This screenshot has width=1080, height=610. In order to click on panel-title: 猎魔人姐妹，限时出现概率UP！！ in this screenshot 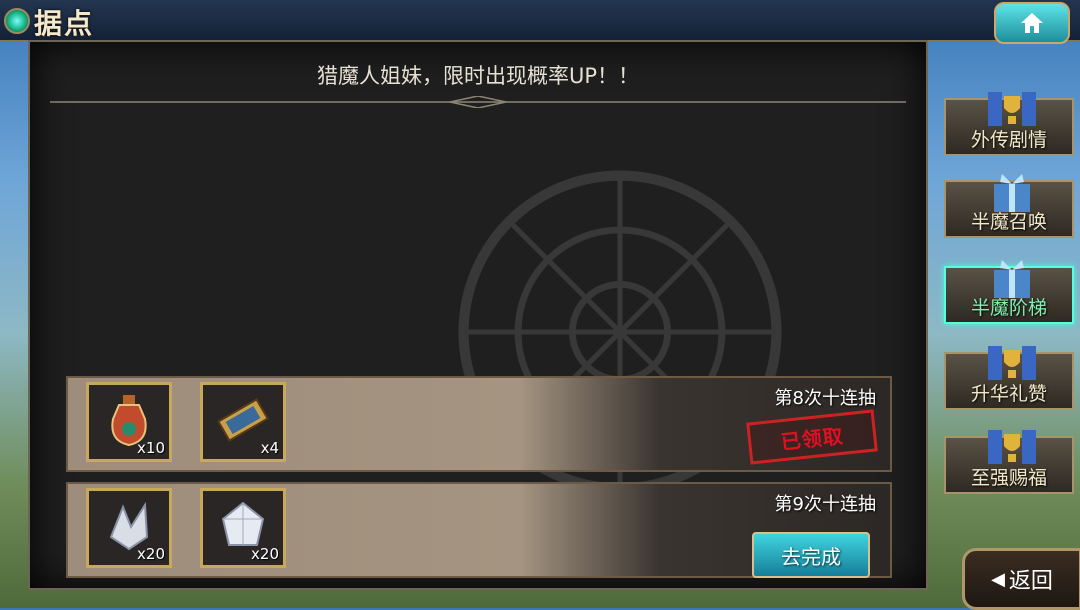, I will do `click(478, 76)`.